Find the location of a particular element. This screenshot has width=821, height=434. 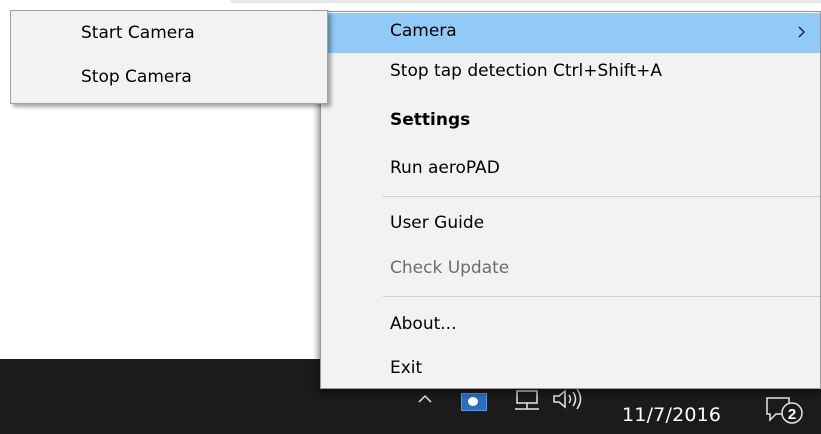

network-icon is located at coordinates (527, 401).